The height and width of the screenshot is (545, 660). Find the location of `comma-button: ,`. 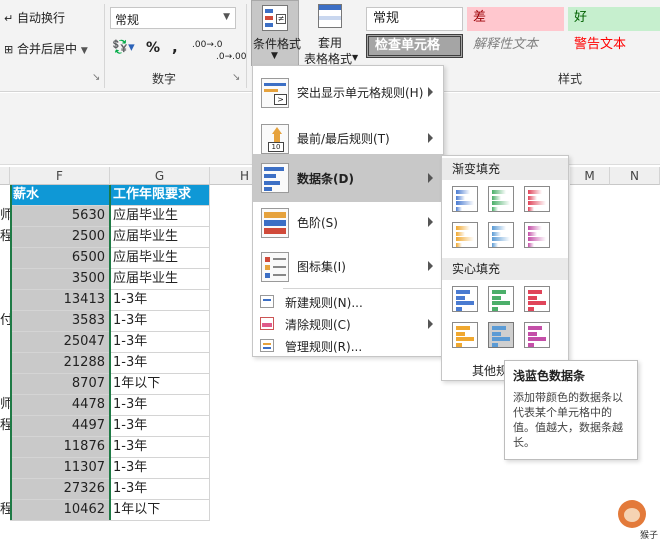

comma-button: , is located at coordinates (175, 47).